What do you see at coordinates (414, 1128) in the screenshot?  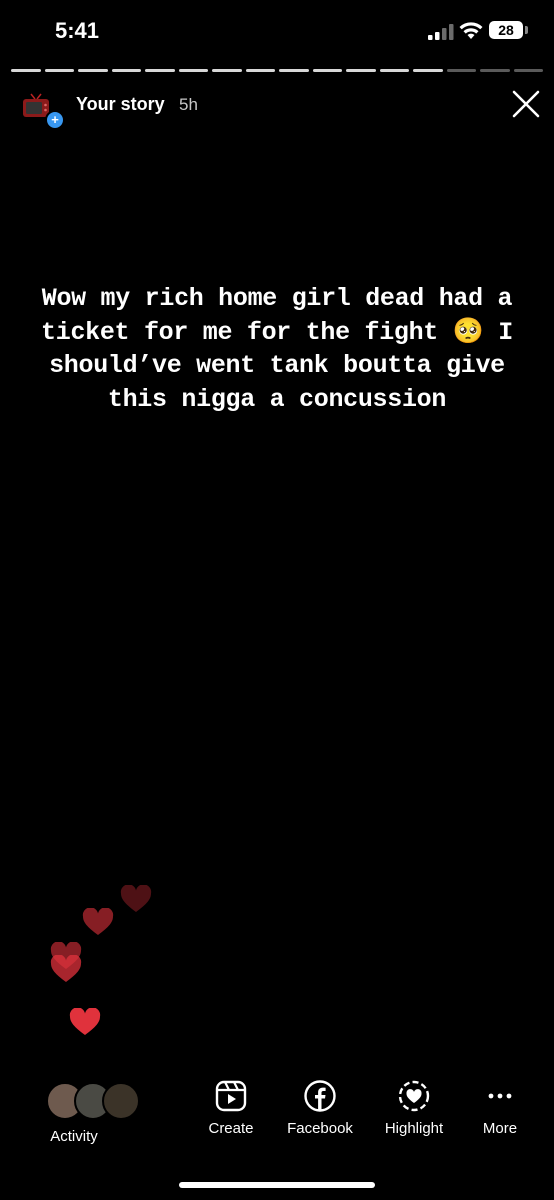 I see `highlight-label: Highlight` at bounding box center [414, 1128].